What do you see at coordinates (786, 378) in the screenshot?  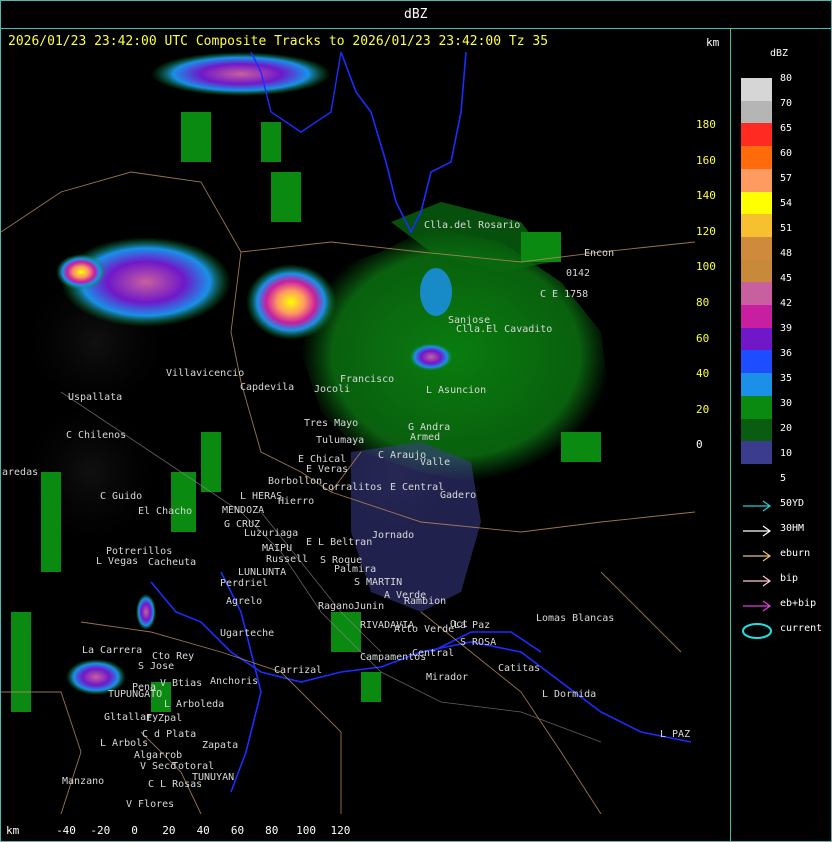 I see `legend-level-label: 35` at bounding box center [786, 378].